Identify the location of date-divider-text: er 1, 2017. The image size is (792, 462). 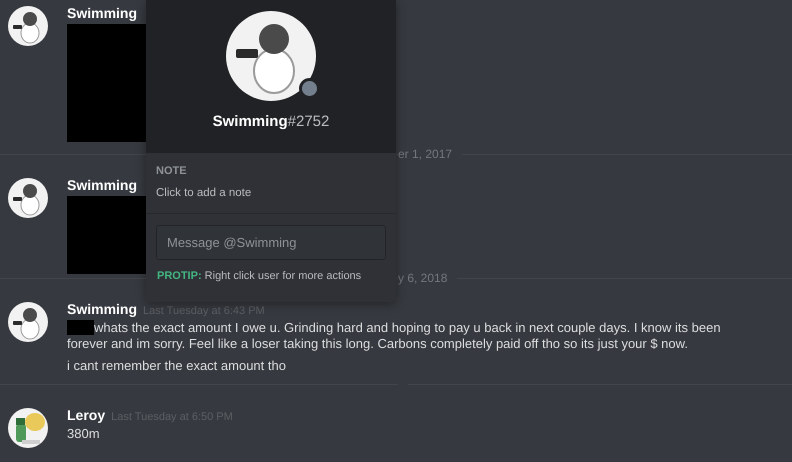
(425, 154).